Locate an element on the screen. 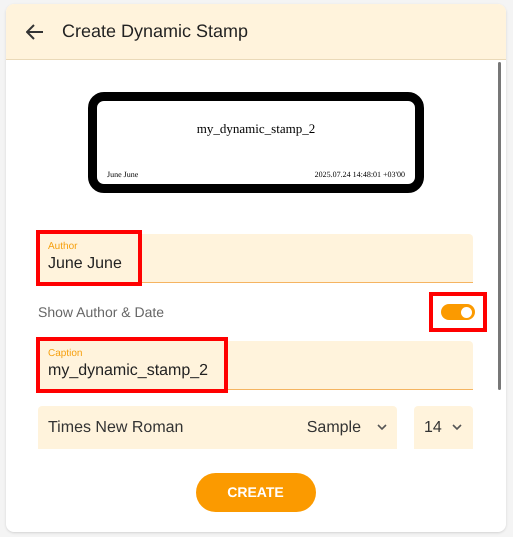 The width and height of the screenshot is (513, 537). scrollbar is located at coordinates (499, 226).